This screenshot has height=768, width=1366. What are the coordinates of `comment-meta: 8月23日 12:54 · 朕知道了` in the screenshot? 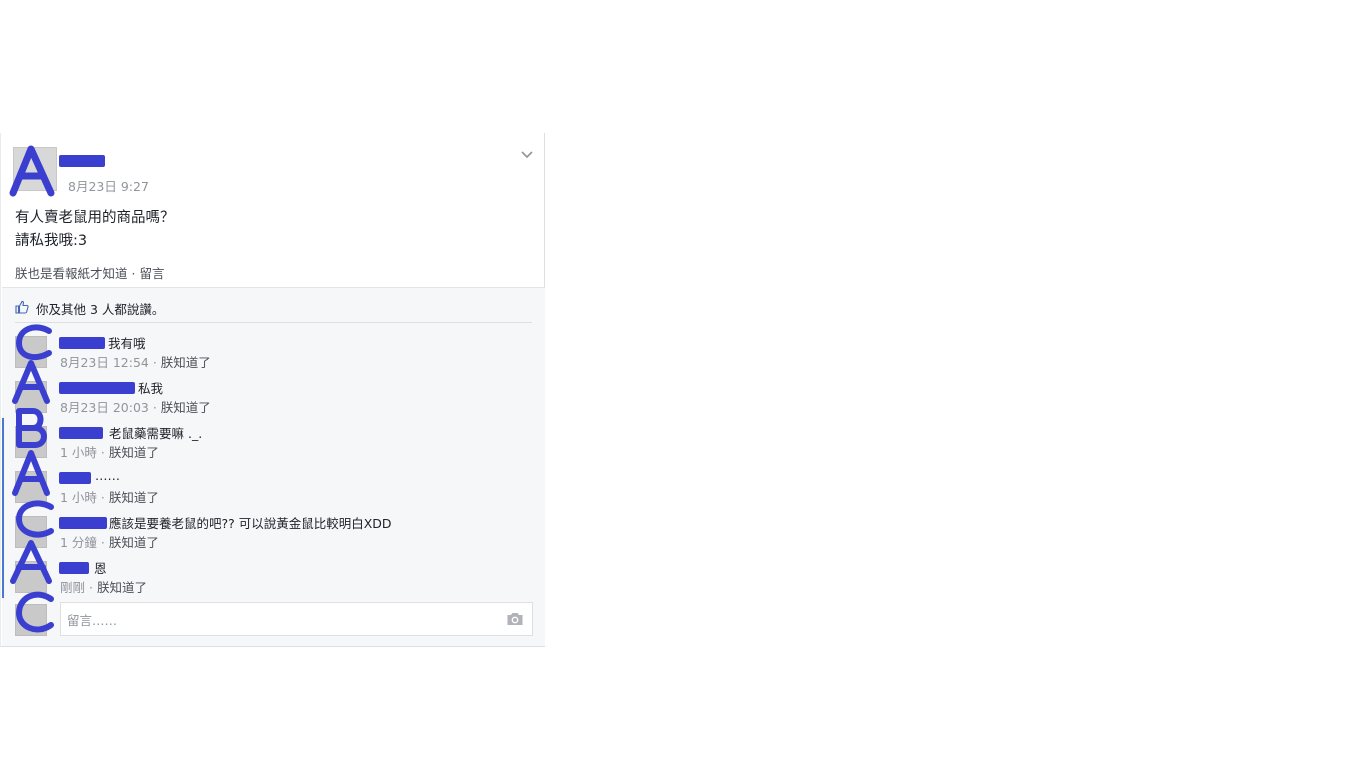 It's located at (135, 362).